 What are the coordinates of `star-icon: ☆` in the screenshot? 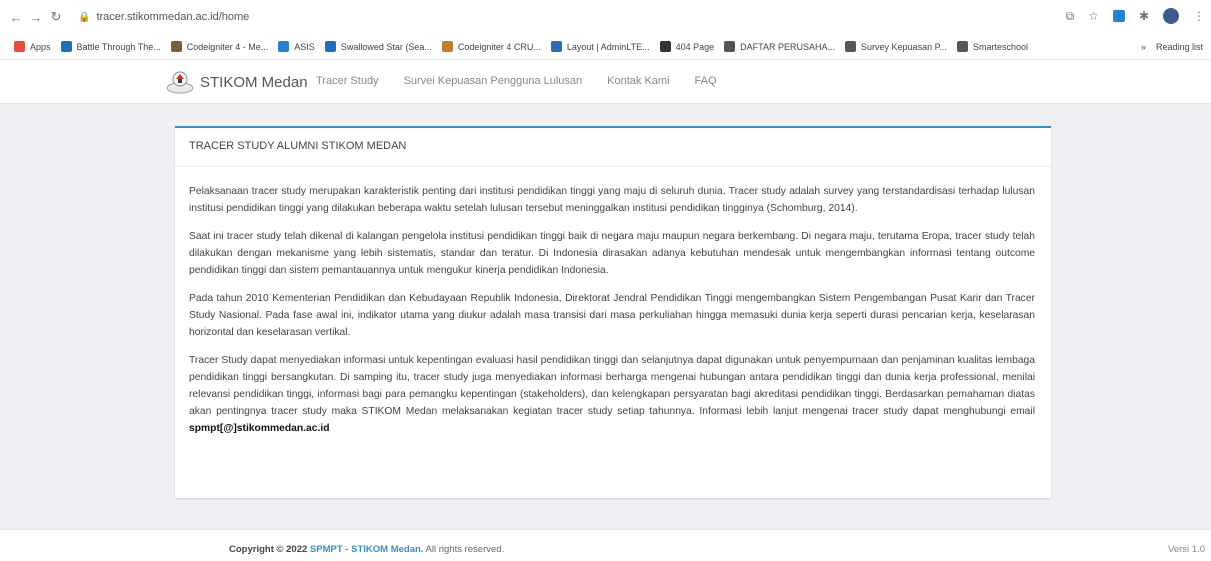 It's located at (1093, 16).